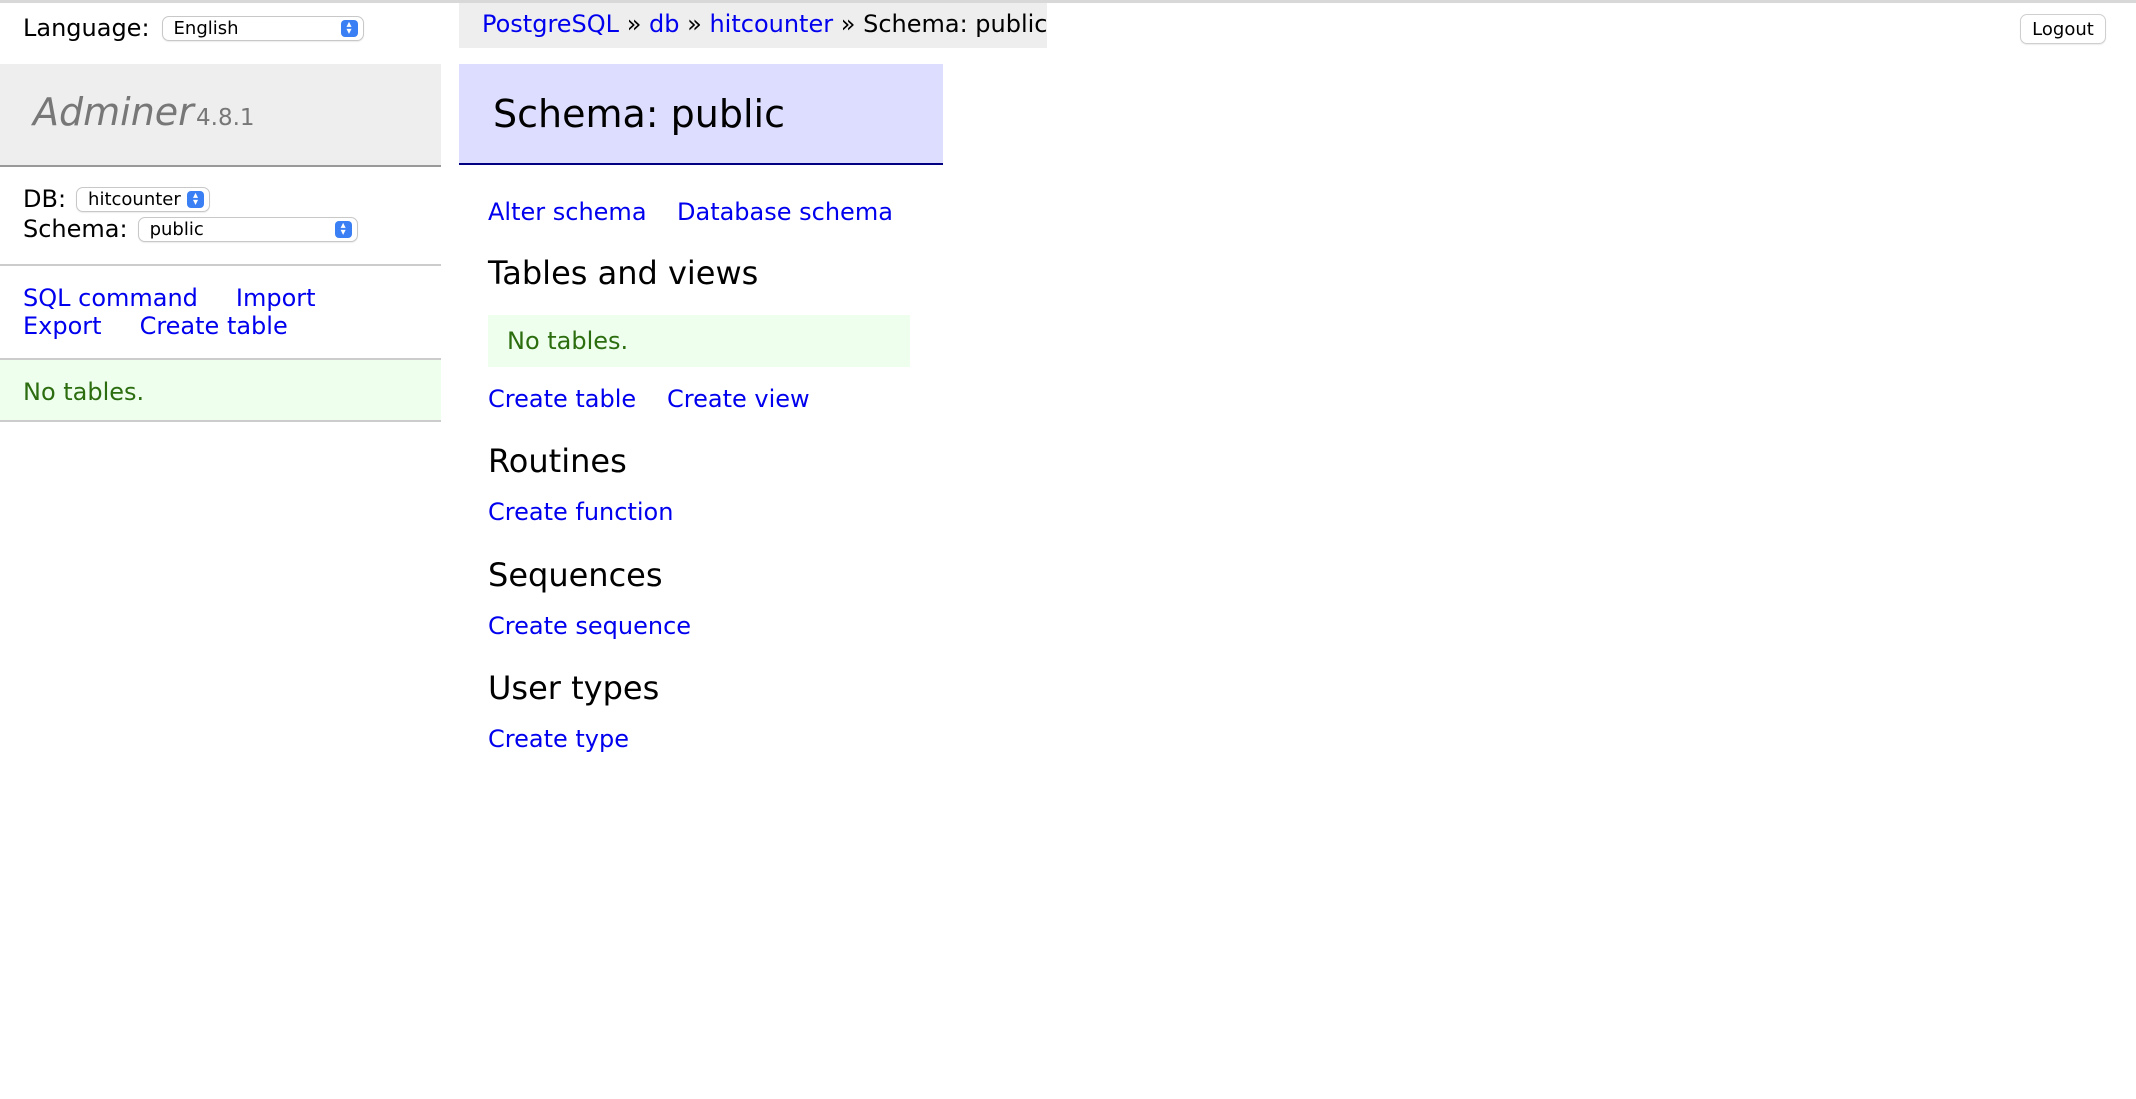  Describe the element at coordinates (664, 24) in the screenshot. I see `breadcrumb-server-link: db` at that location.